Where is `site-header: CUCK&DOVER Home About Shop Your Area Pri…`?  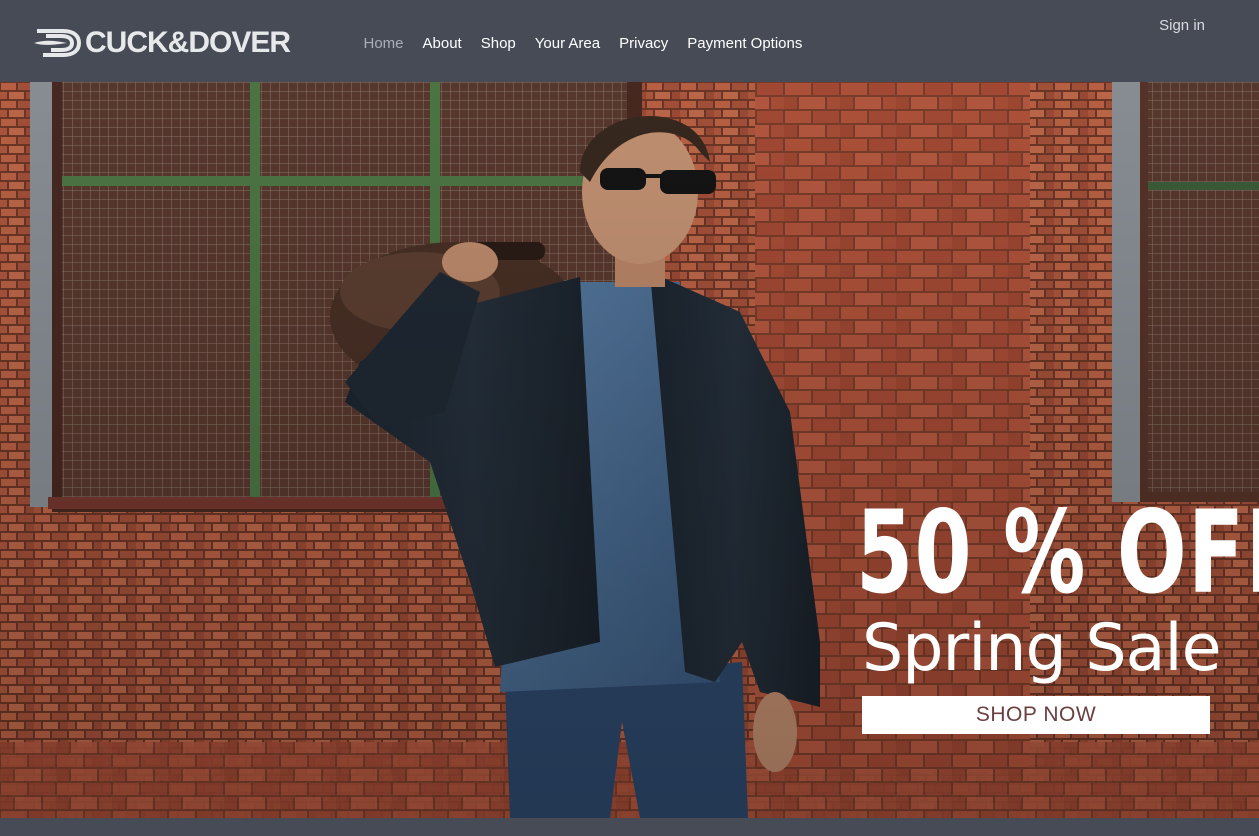
site-header: CUCK&DOVER Home About Shop Your Area Pri… is located at coordinates (629, 41).